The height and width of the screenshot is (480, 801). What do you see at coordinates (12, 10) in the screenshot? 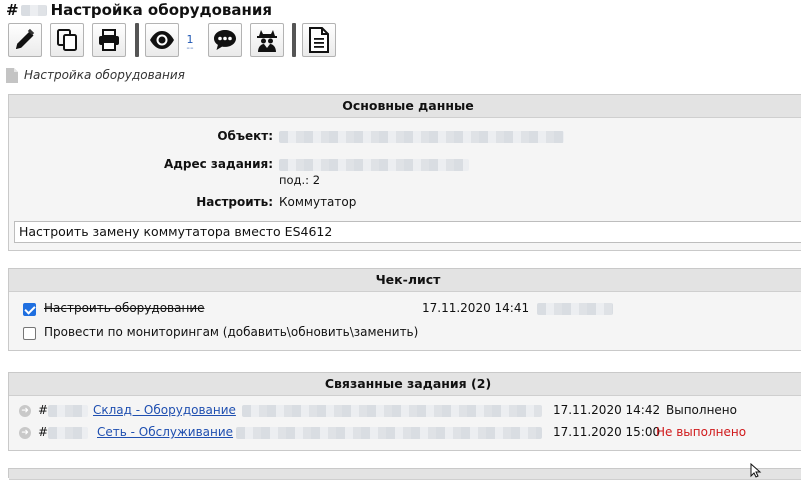
I see `task-hash: #` at bounding box center [12, 10].